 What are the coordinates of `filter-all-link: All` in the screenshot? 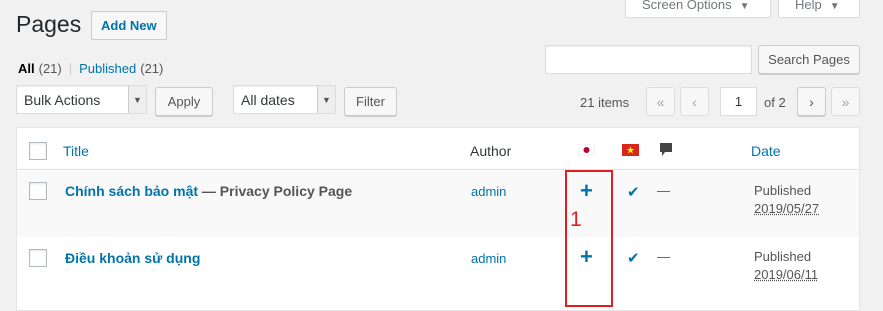 It's located at (26, 68).